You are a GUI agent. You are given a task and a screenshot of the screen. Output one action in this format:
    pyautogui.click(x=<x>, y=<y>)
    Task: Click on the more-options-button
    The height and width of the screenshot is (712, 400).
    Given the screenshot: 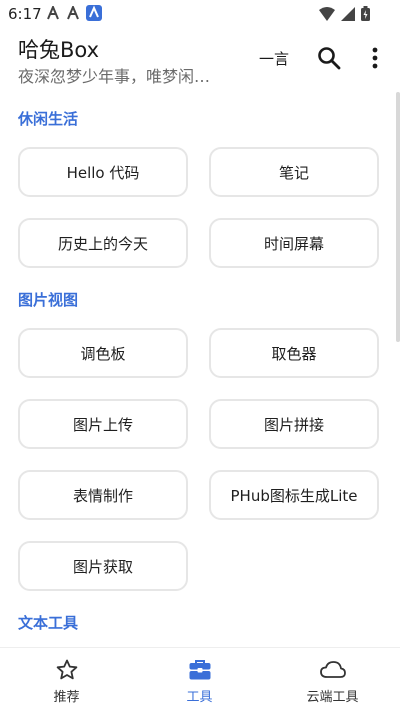 What is the action you would take?
    pyautogui.click(x=375, y=58)
    